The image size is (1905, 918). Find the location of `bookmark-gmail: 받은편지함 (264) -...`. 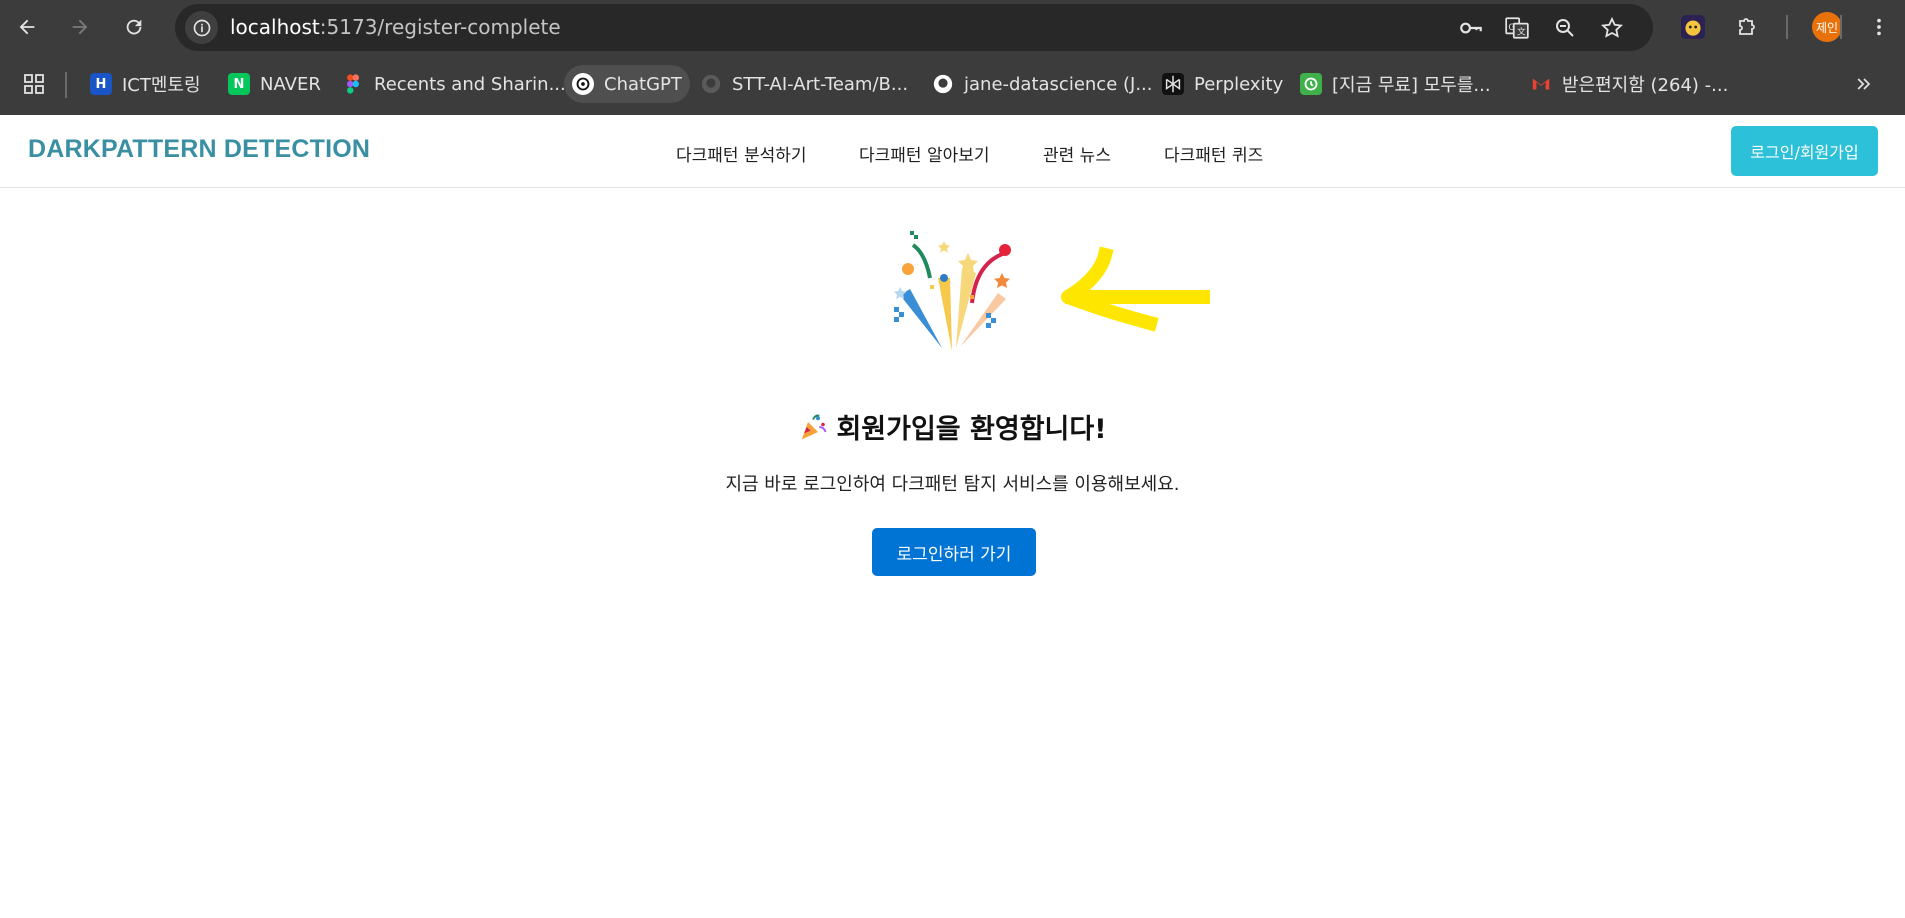

bookmark-gmail: 받은편지함 (264) -... is located at coordinates (1629, 84).